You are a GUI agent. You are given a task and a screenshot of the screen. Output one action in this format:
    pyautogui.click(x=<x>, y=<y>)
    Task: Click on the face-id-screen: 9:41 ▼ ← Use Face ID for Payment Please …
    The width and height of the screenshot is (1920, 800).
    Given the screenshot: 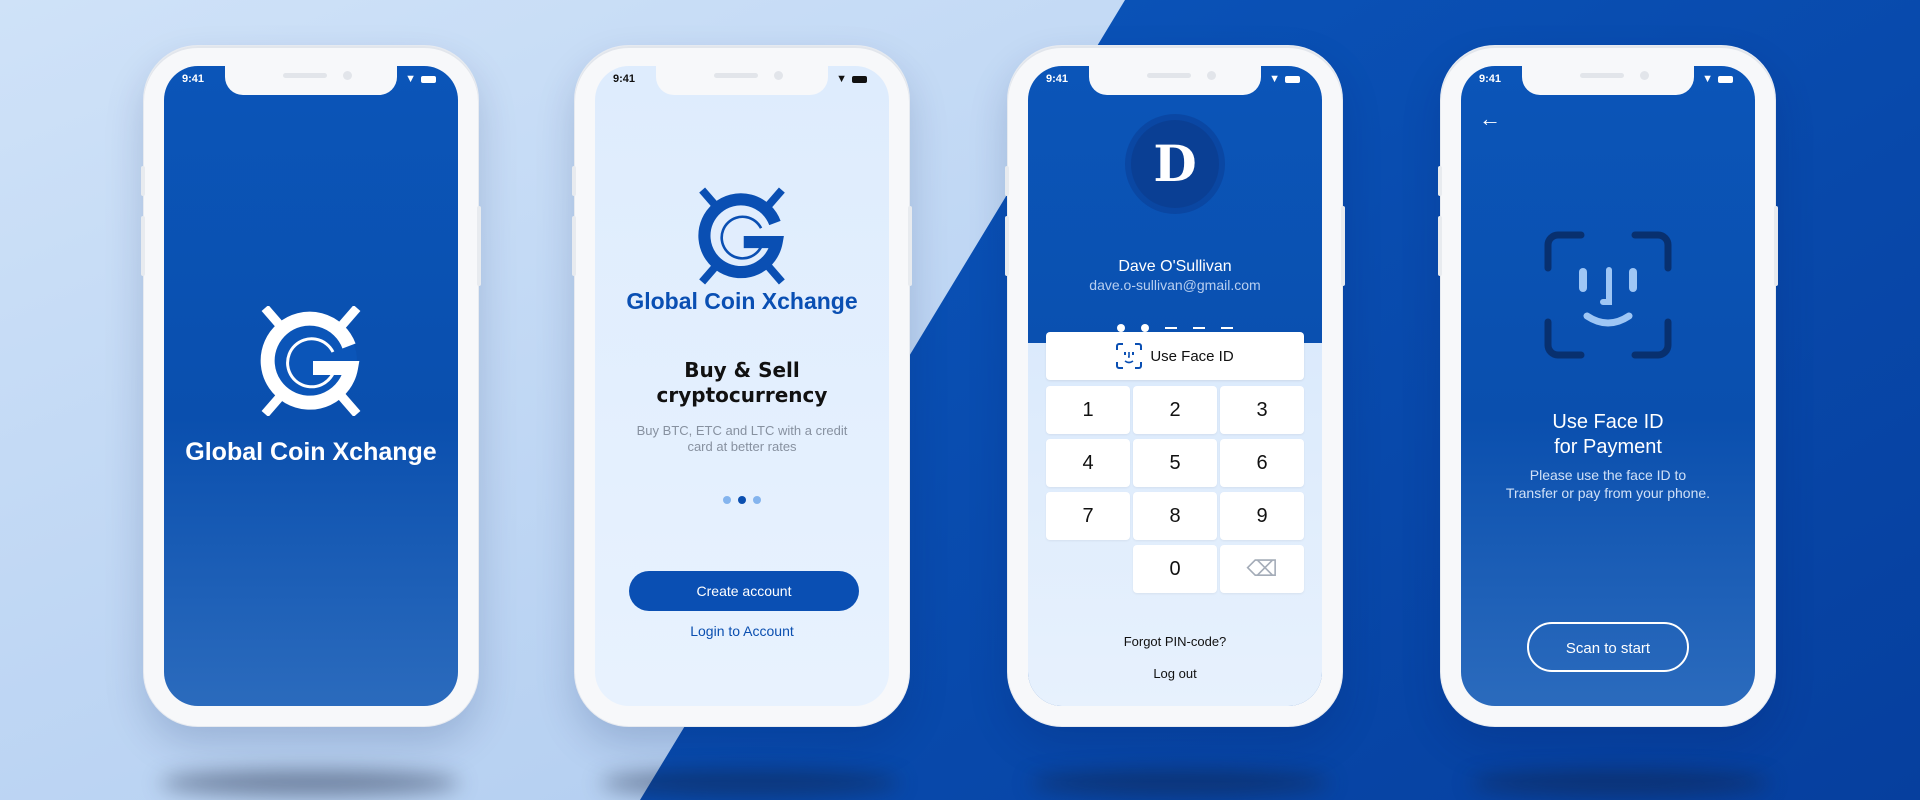 What is the action you would take?
    pyautogui.click(x=1608, y=386)
    